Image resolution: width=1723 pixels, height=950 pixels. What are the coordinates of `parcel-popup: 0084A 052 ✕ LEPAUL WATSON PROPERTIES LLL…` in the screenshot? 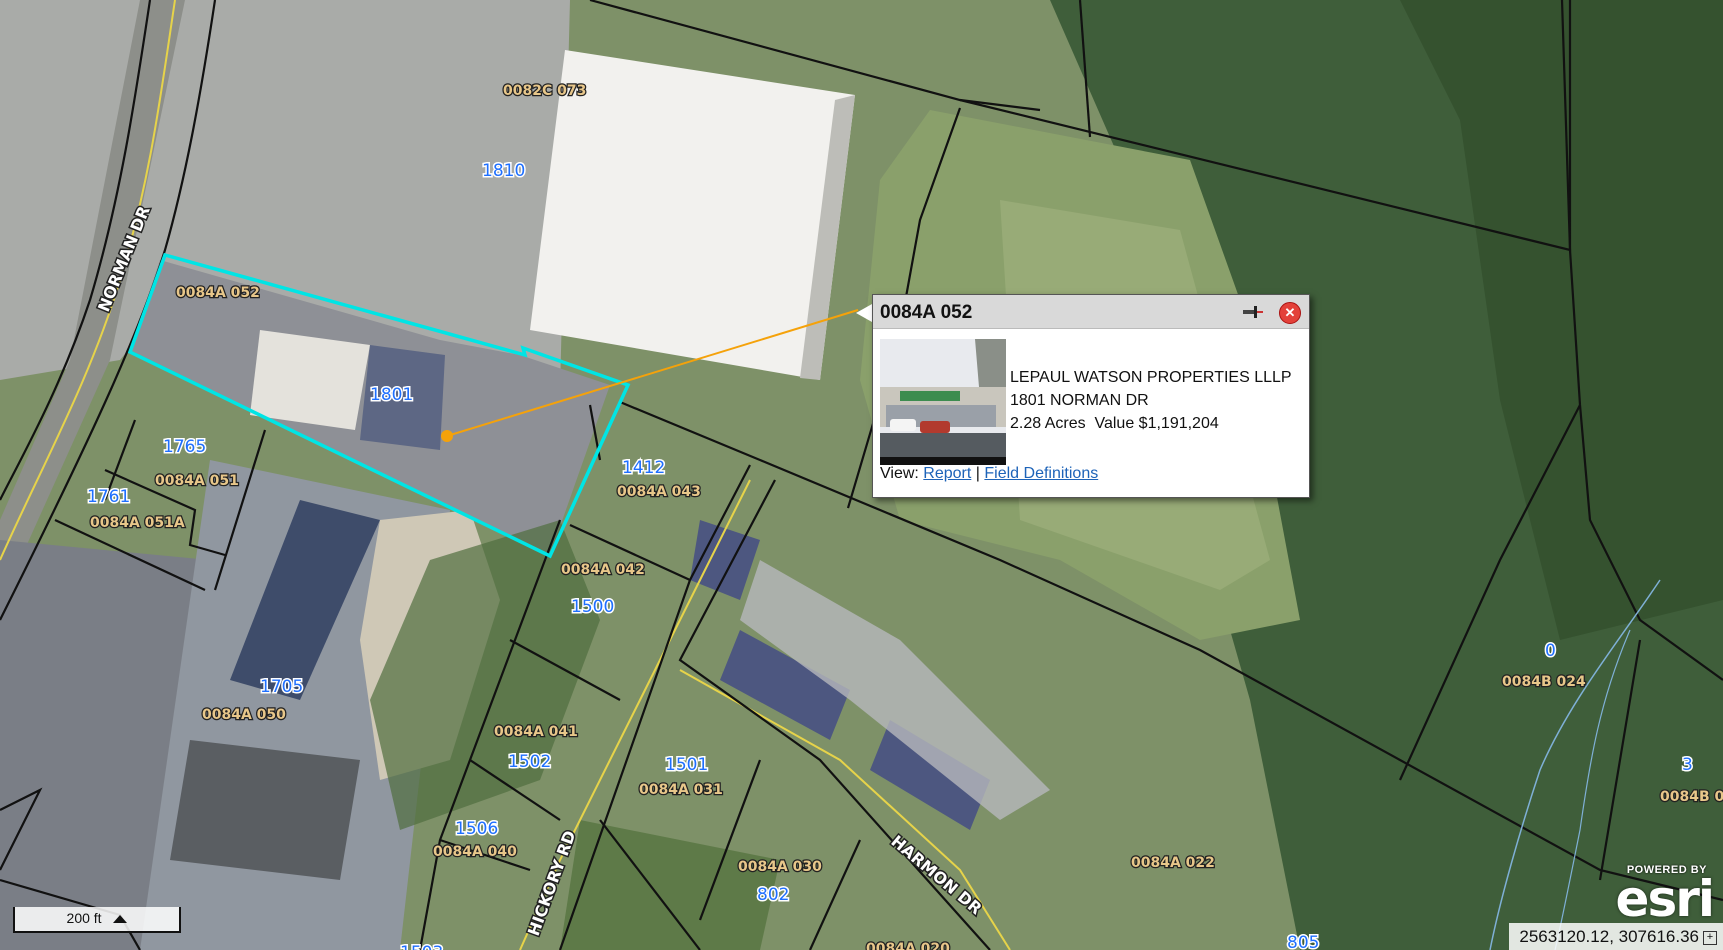 It's located at (1091, 396).